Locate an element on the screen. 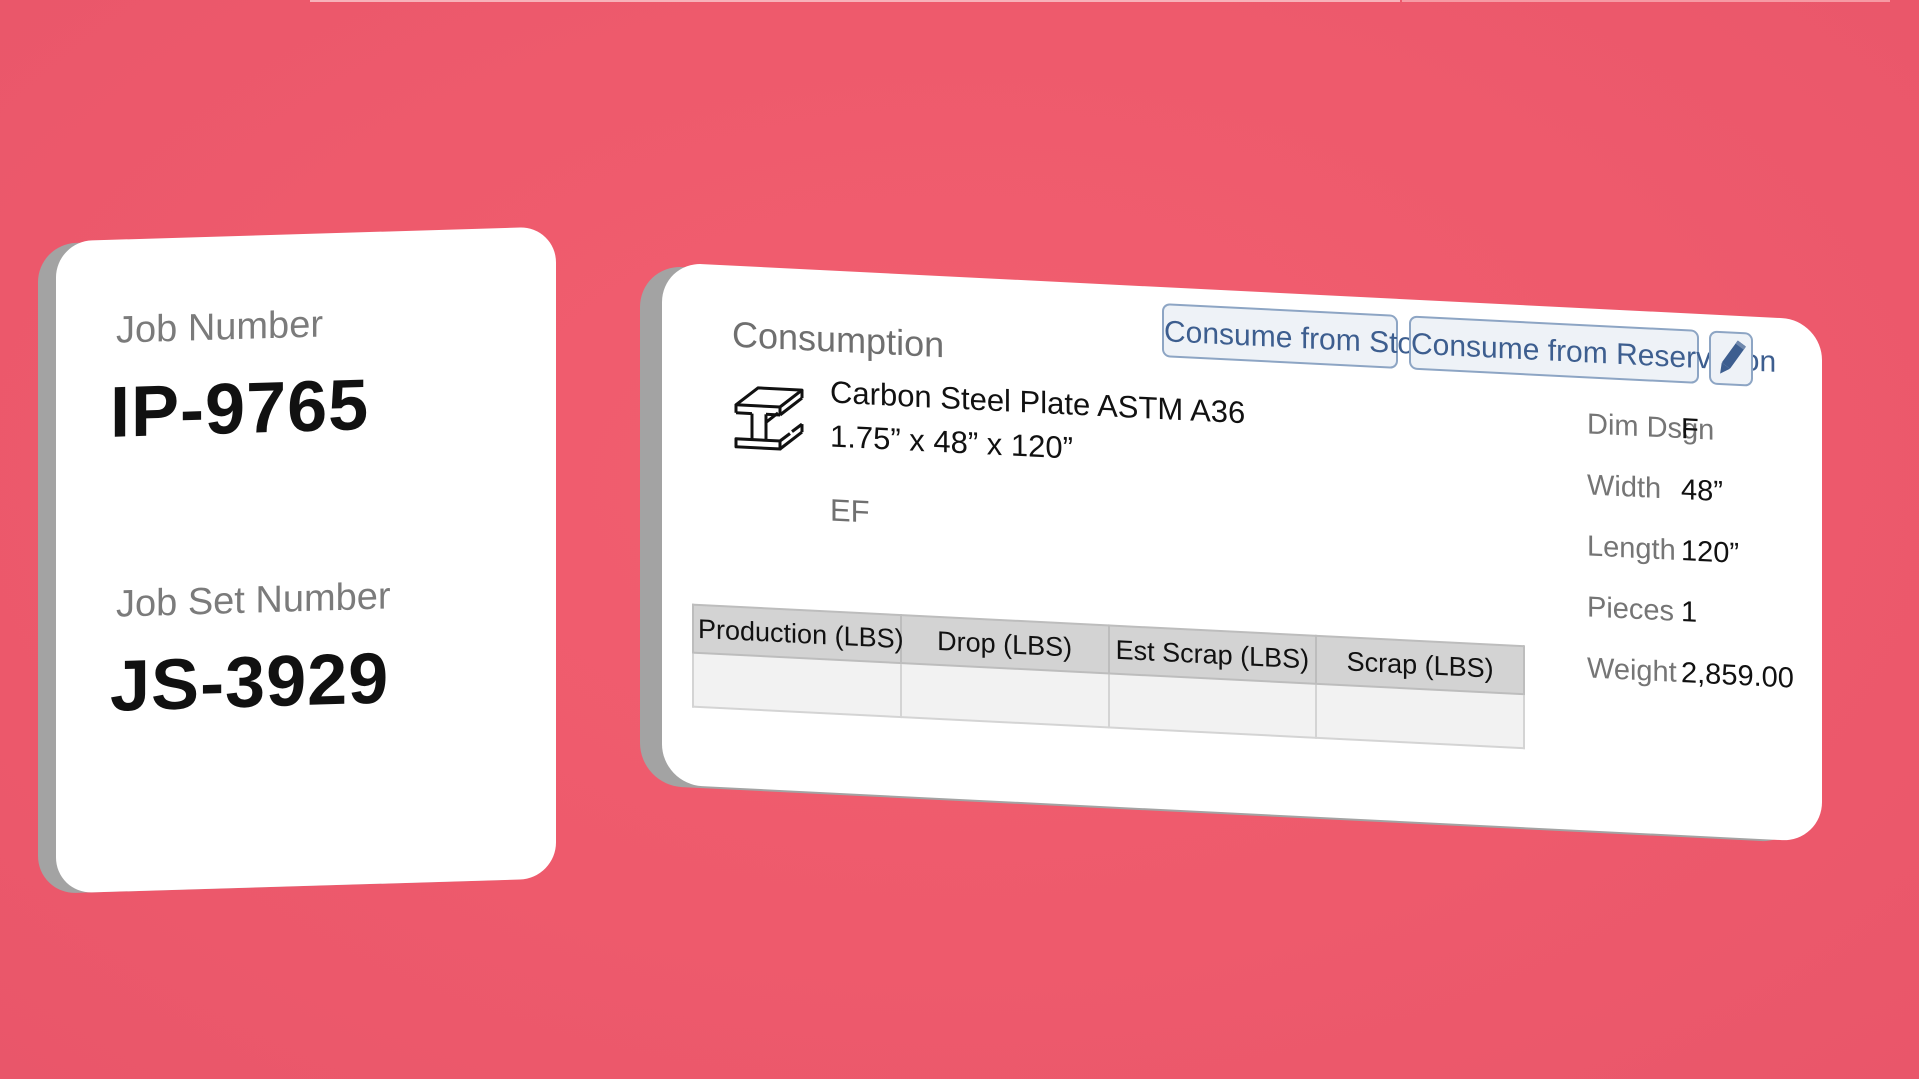 This screenshot has width=1919, height=1079. job-number-label: Job Number is located at coordinates (219, 327).